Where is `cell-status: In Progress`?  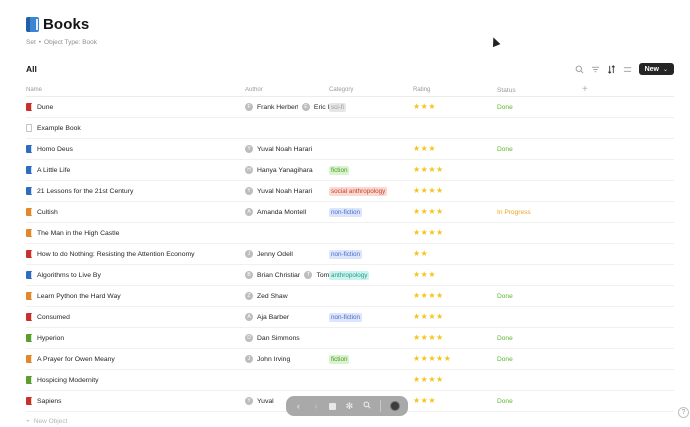
cell-status: In Progress is located at coordinates (539, 212).